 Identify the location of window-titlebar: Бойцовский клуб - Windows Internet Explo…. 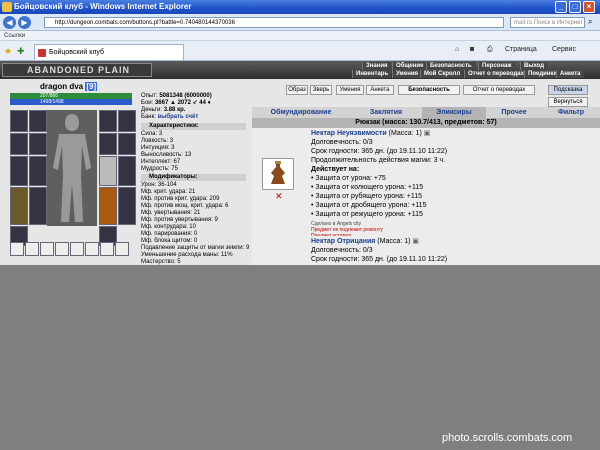
(300, 7).